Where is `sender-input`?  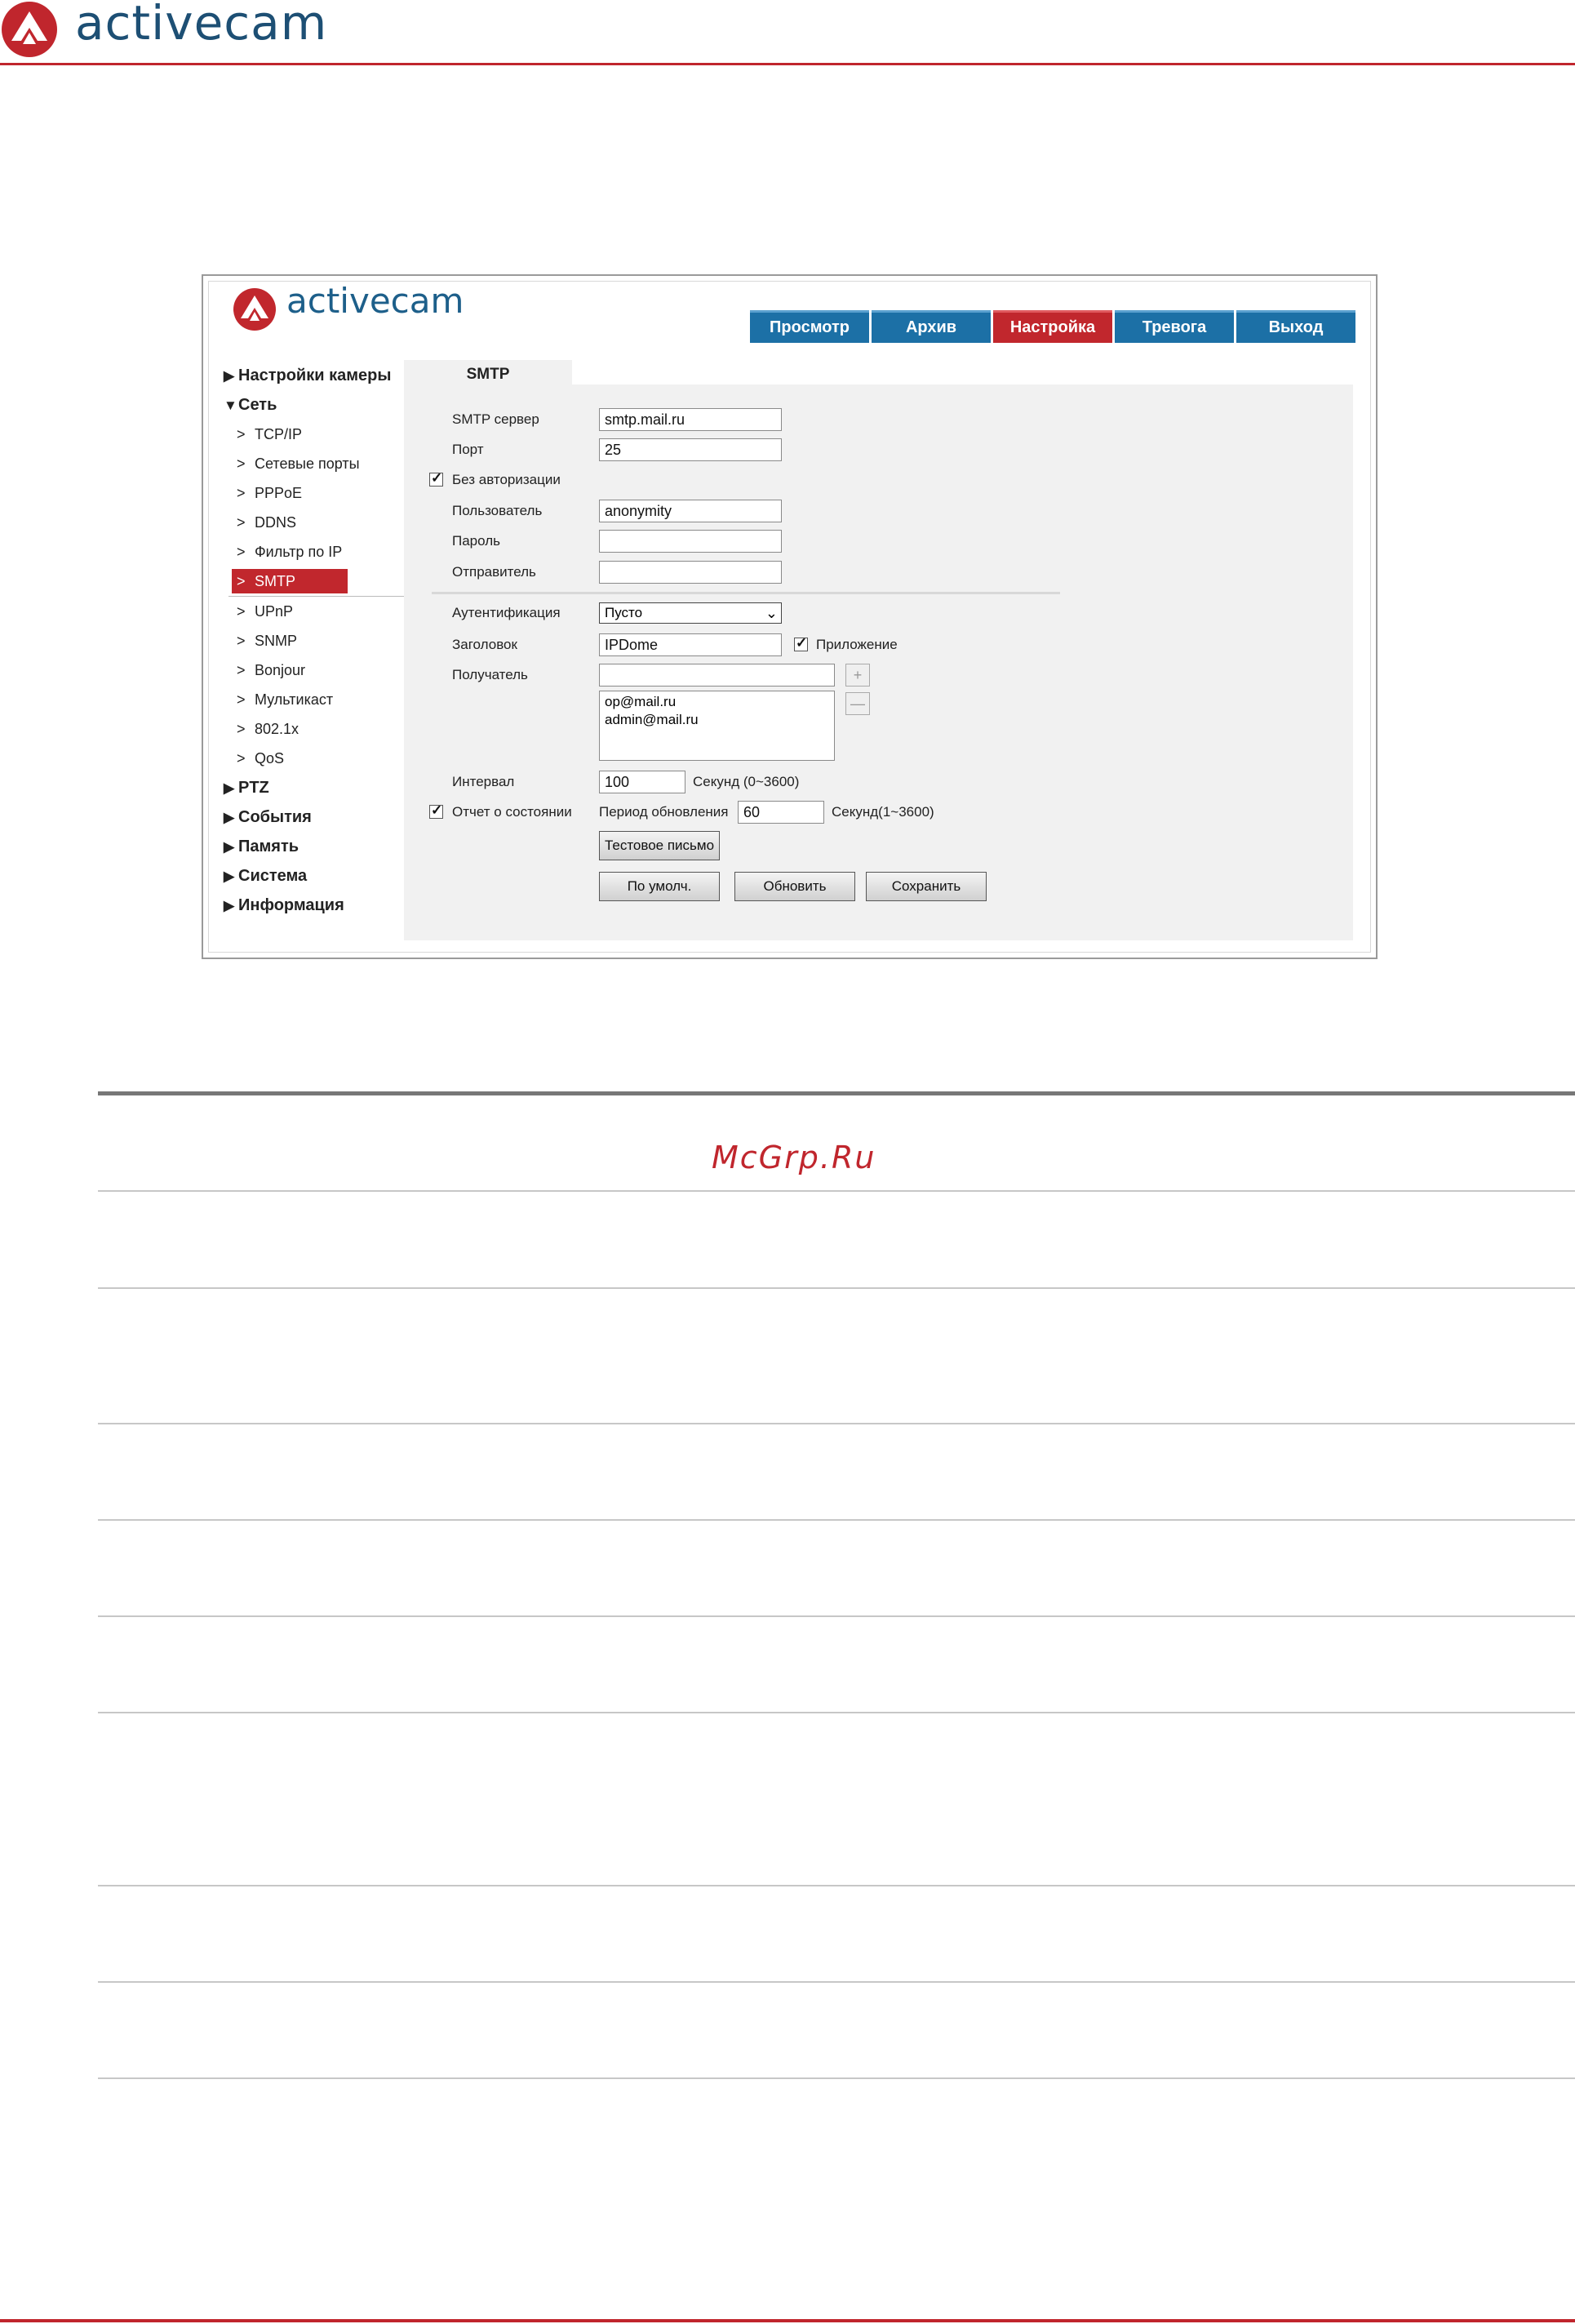 sender-input is located at coordinates (691, 573).